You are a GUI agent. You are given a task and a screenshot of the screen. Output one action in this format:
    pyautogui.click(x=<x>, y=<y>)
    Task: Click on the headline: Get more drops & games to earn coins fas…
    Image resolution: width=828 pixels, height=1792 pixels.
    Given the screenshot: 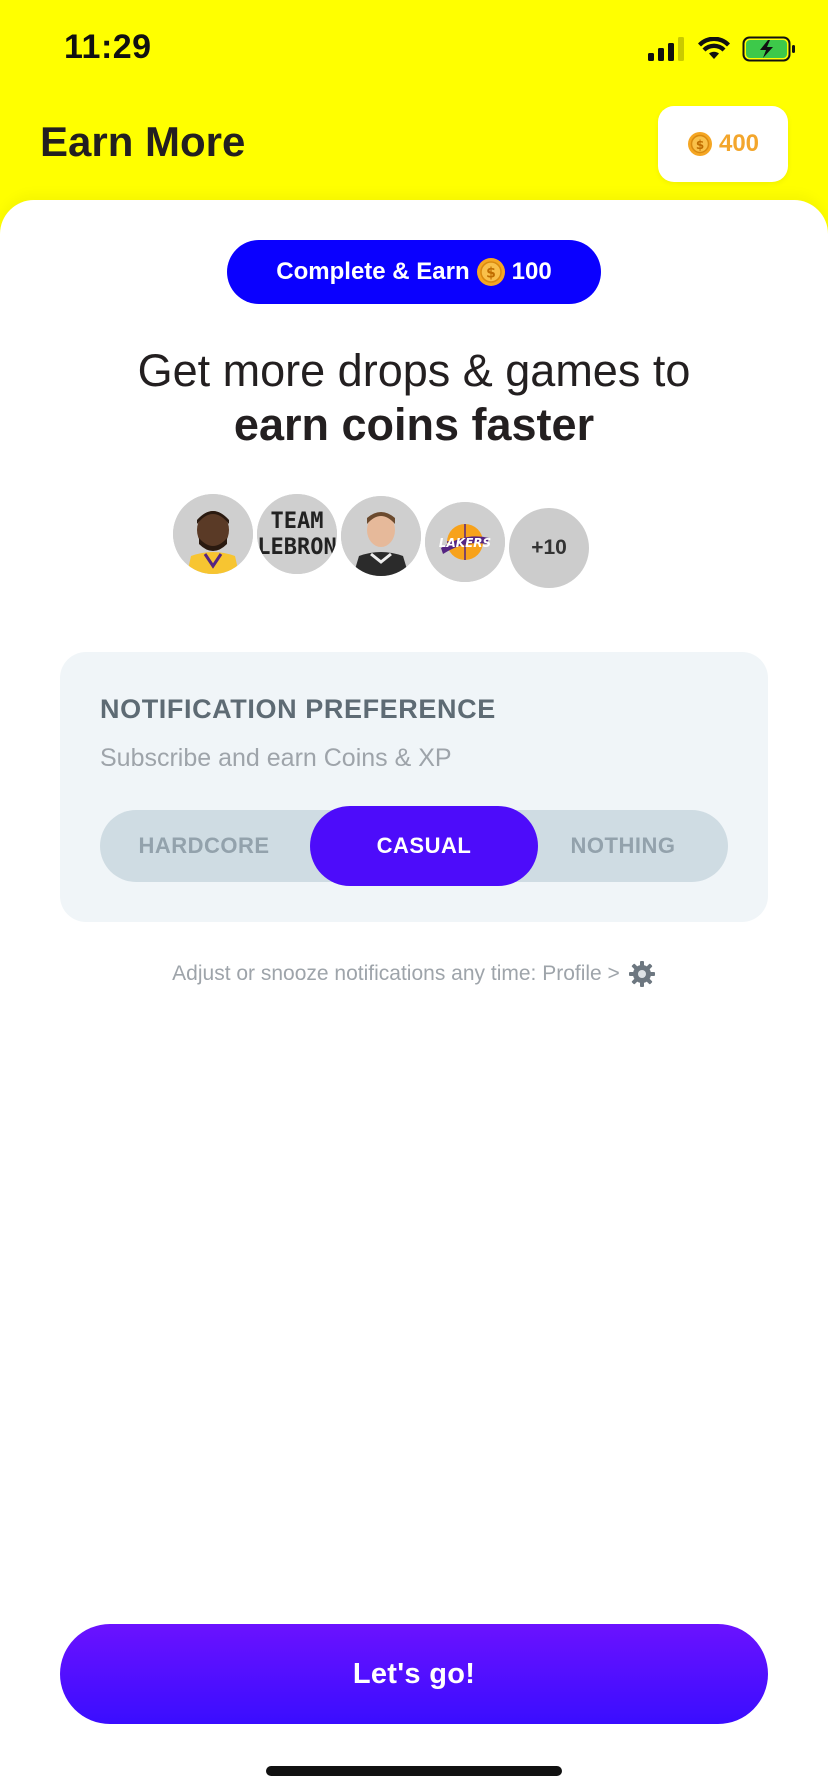 What is the action you would take?
    pyautogui.click(x=414, y=398)
    